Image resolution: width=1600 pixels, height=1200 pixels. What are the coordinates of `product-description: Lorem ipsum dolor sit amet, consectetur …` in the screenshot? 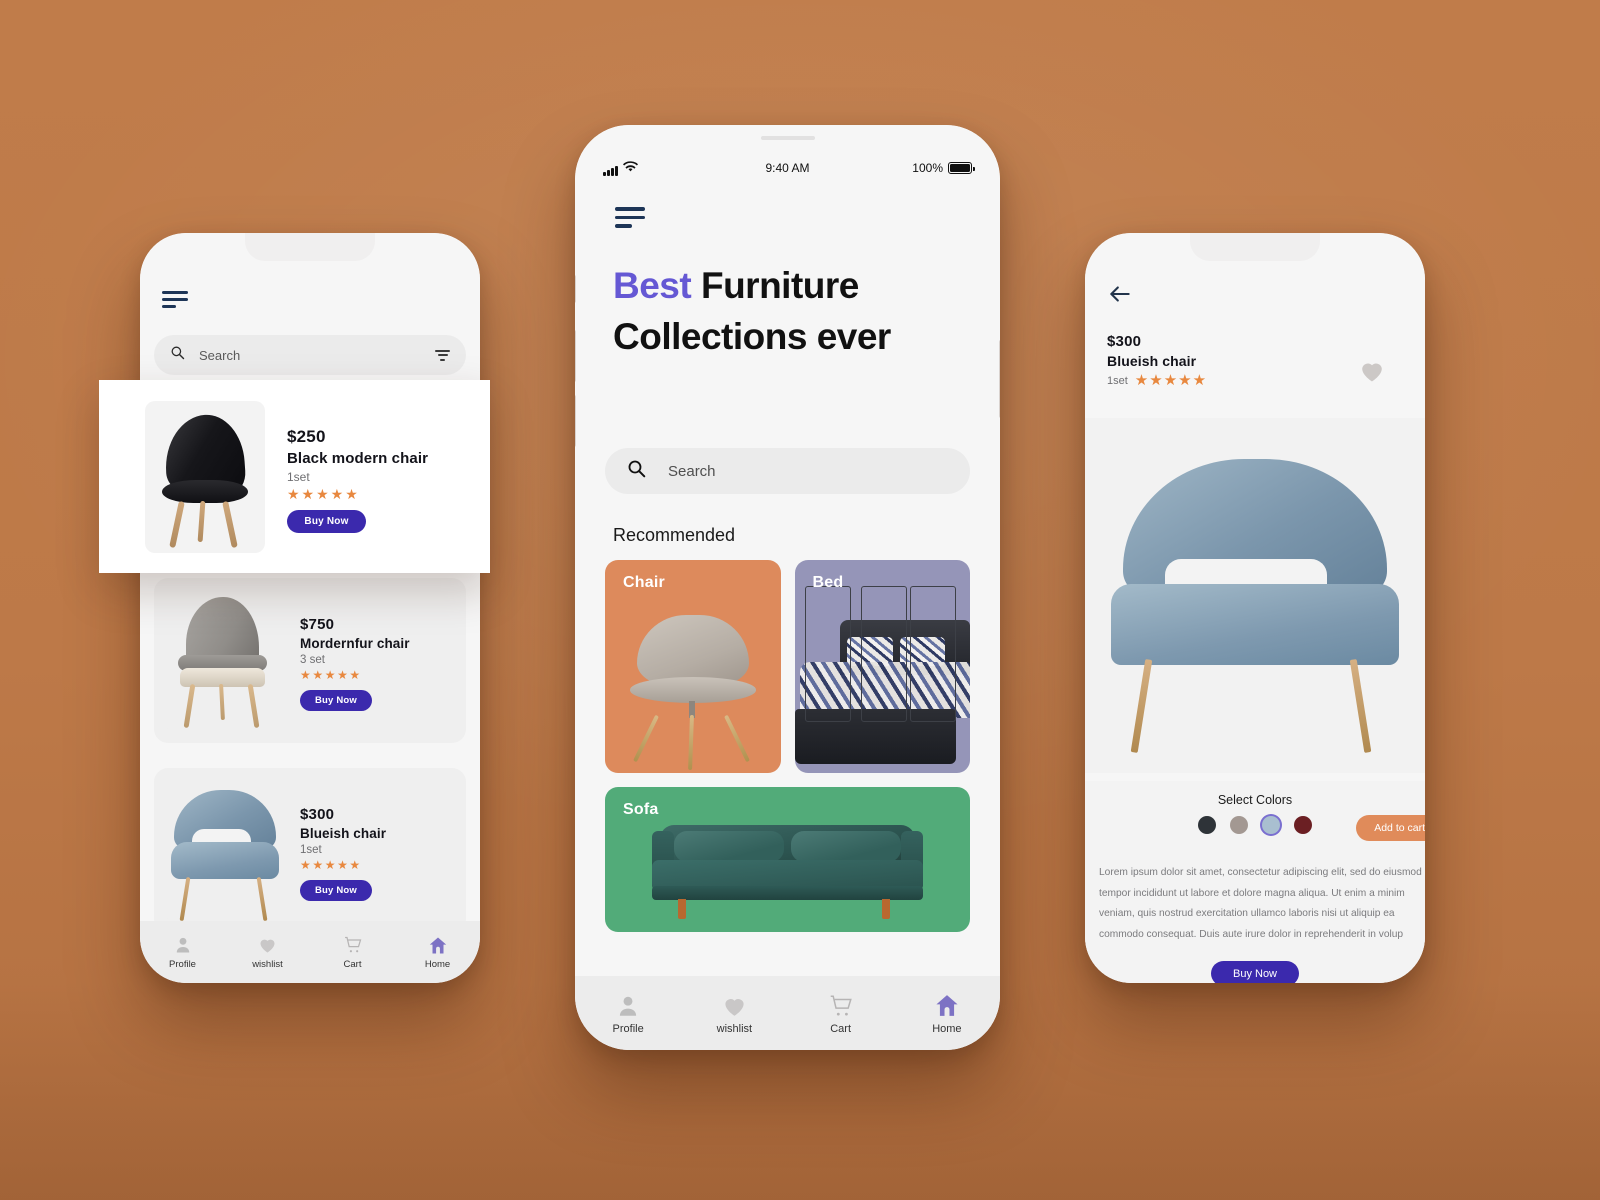 It's located at (1260, 903).